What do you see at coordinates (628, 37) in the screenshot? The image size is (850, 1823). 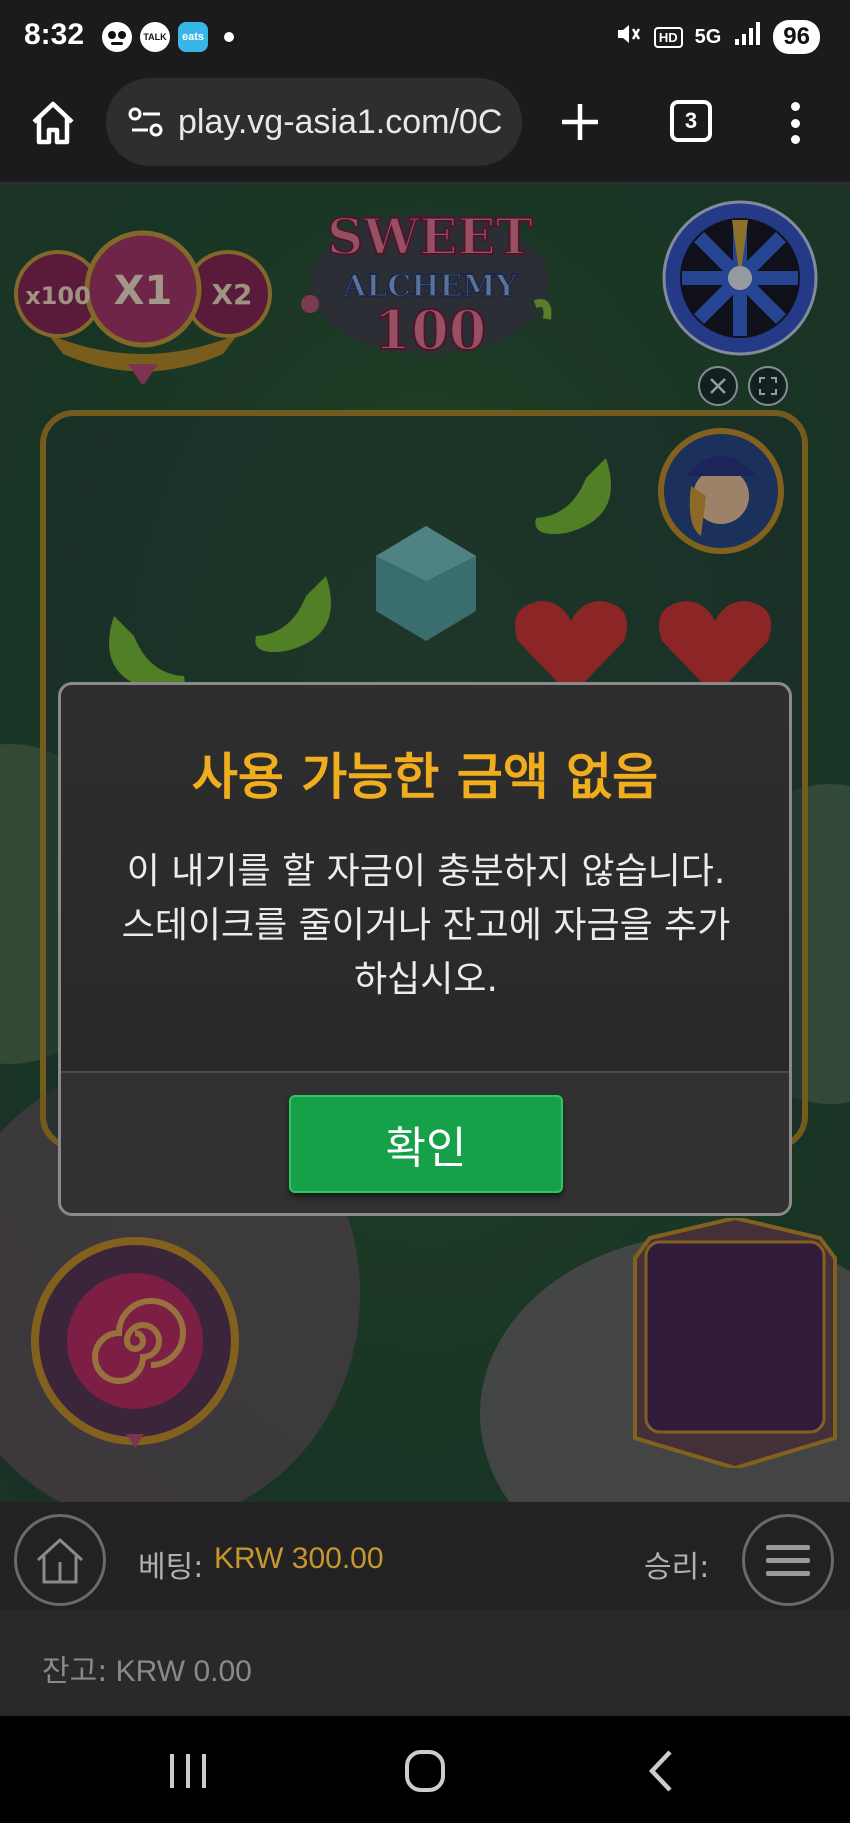 I see `mute-icon` at bounding box center [628, 37].